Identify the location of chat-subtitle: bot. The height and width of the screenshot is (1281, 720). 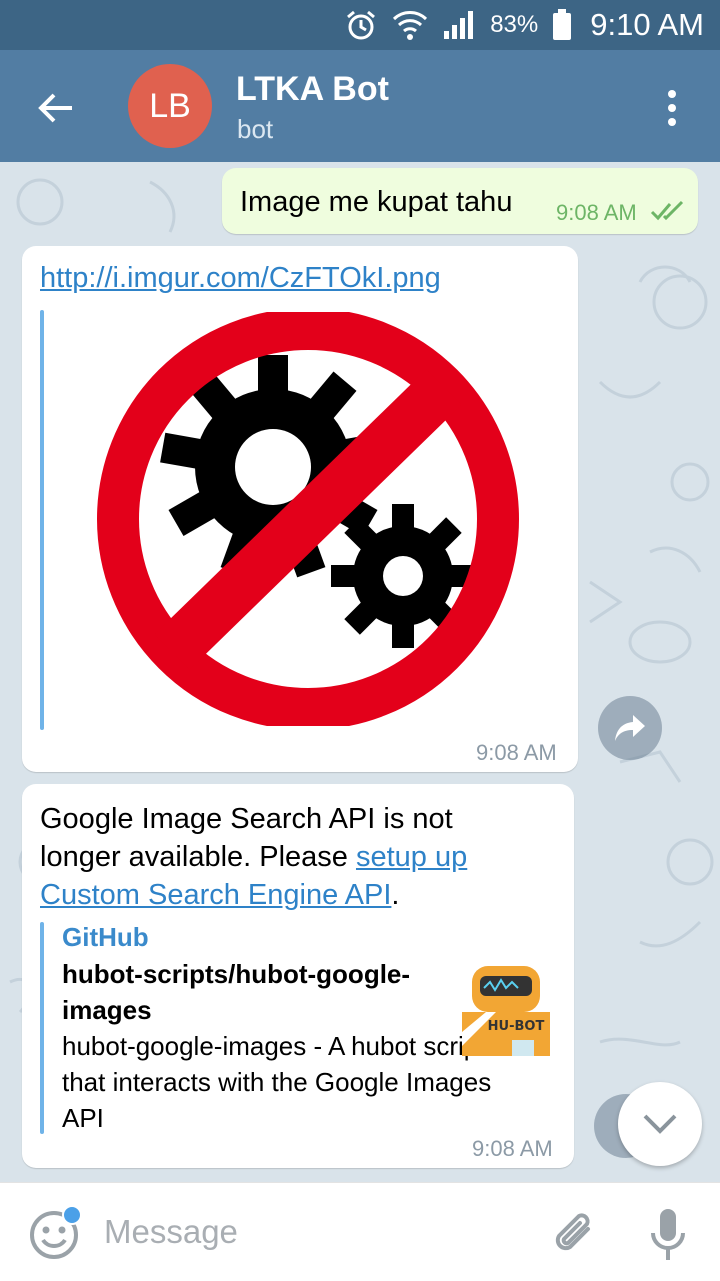
(255, 129).